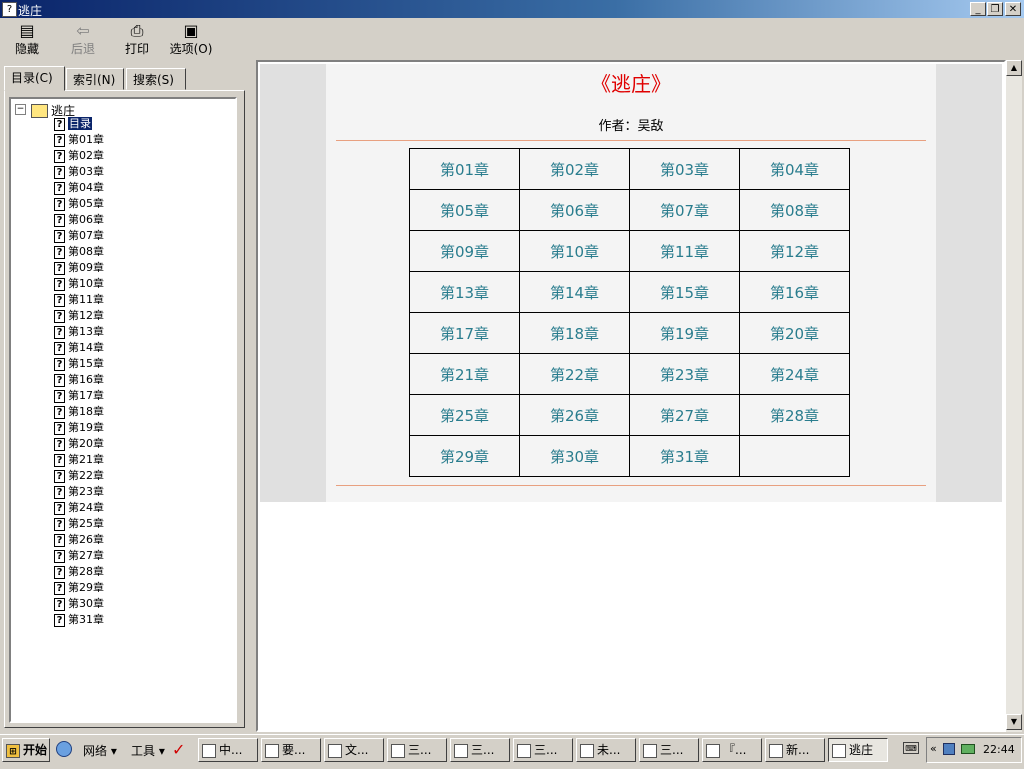  I want to click on chapter-link: 第31章, so click(684, 457).